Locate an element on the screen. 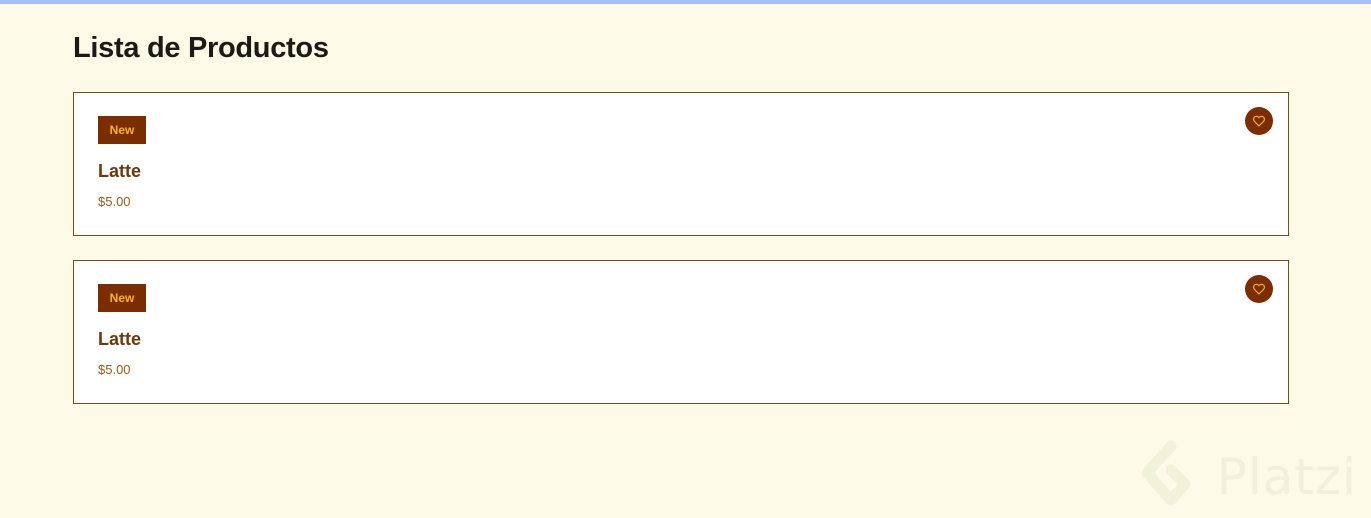 The width and height of the screenshot is (1371, 518). platzi-watermark: Platzi is located at coordinates (1249, 477).